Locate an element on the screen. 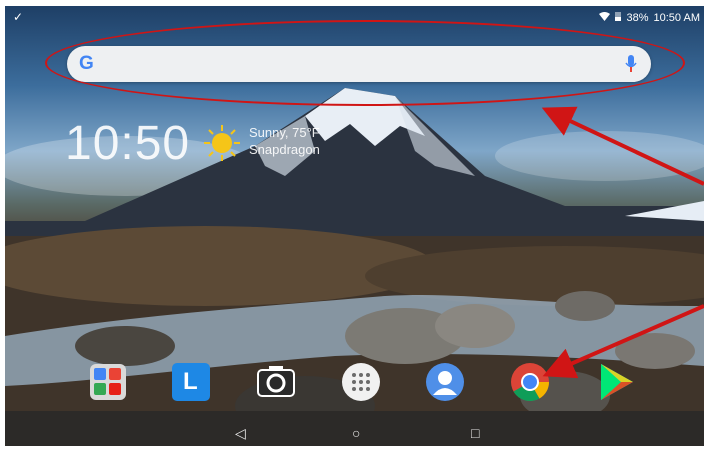  arrow-to-search is located at coordinates (622, 146).